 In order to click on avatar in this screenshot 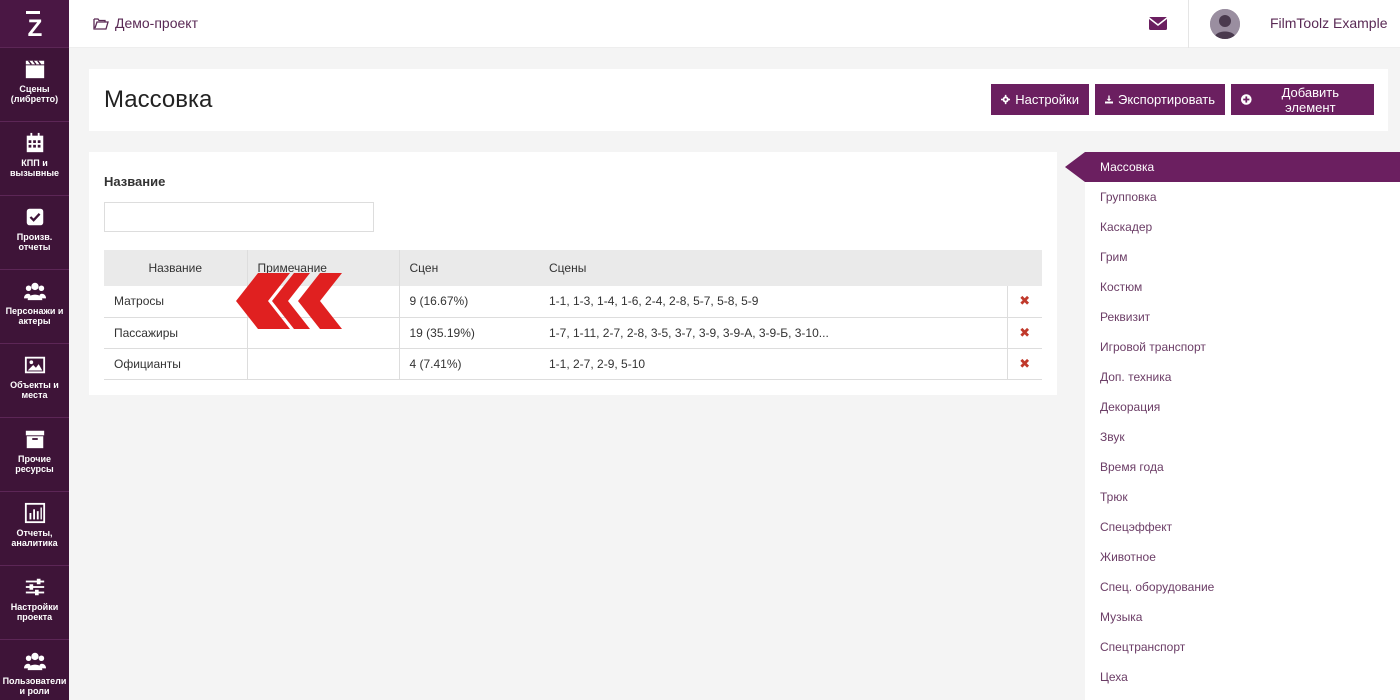, I will do `click(1225, 24)`.